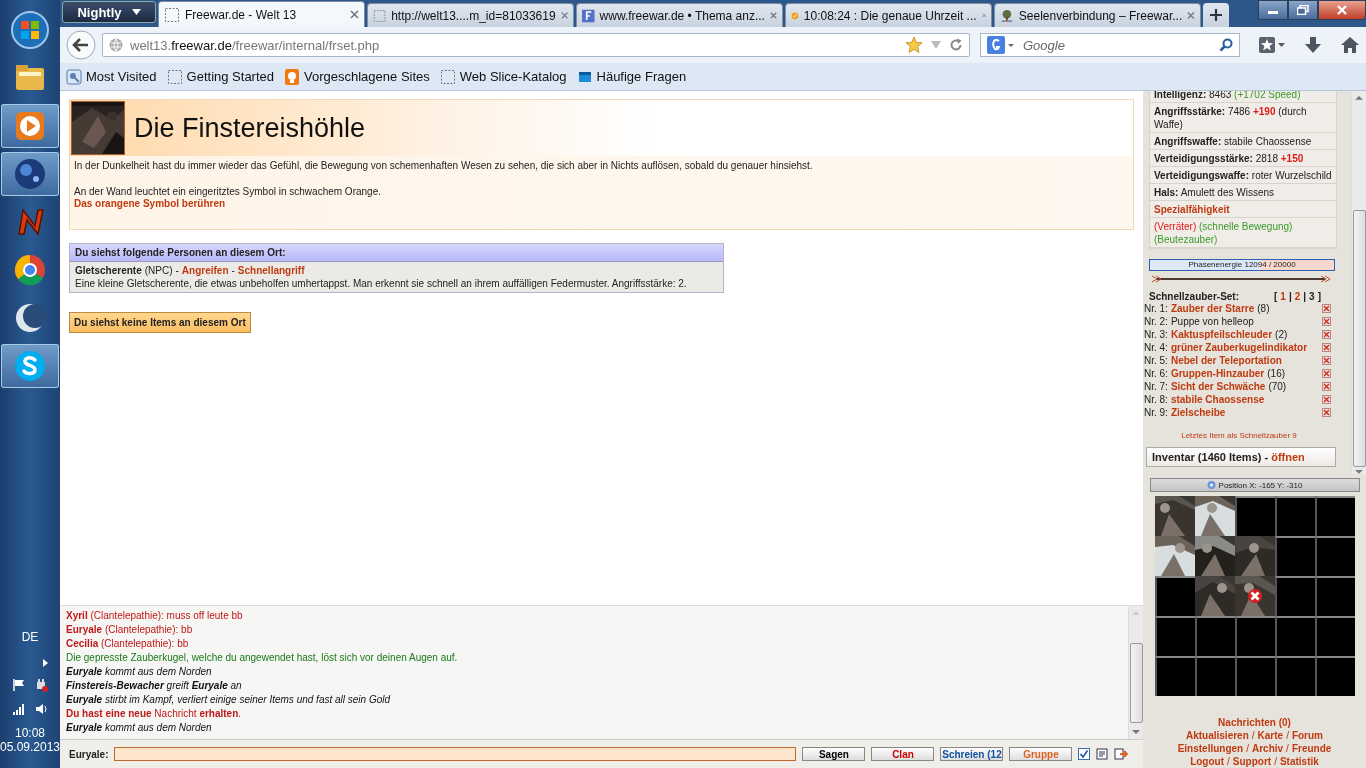 This screenshot has width=1366, height=768. Describe the element at coordinates (455, 754) in the screenshot. I see `chat-input-field` at that location.